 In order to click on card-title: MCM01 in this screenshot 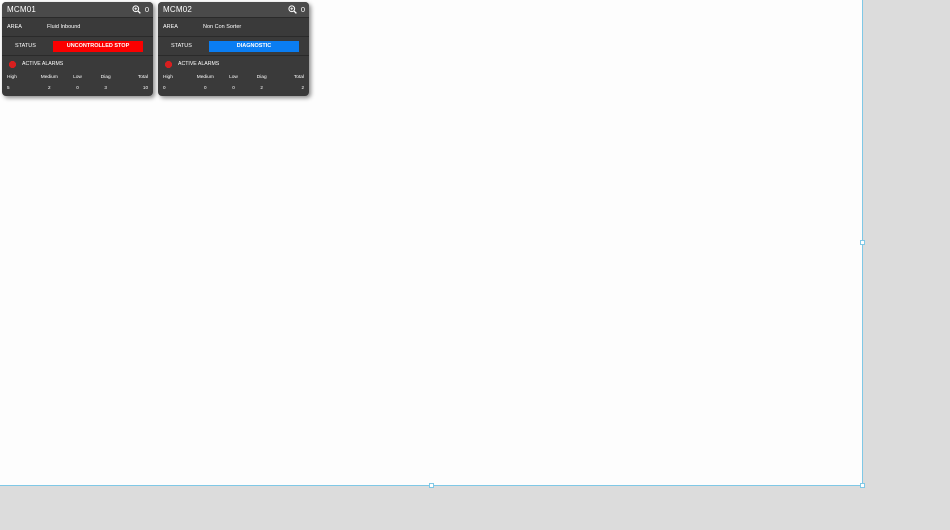, I will do `click(22, 9)`.